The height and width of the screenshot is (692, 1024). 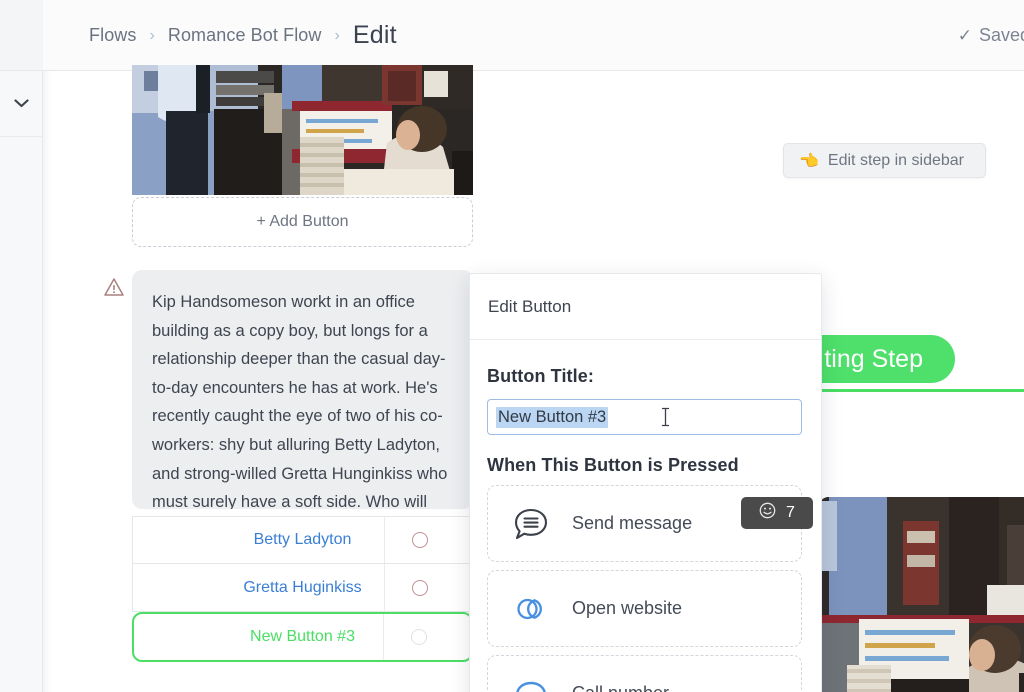 I want to click on panel-title-text: Edit Button, so click(x=530, y=306).